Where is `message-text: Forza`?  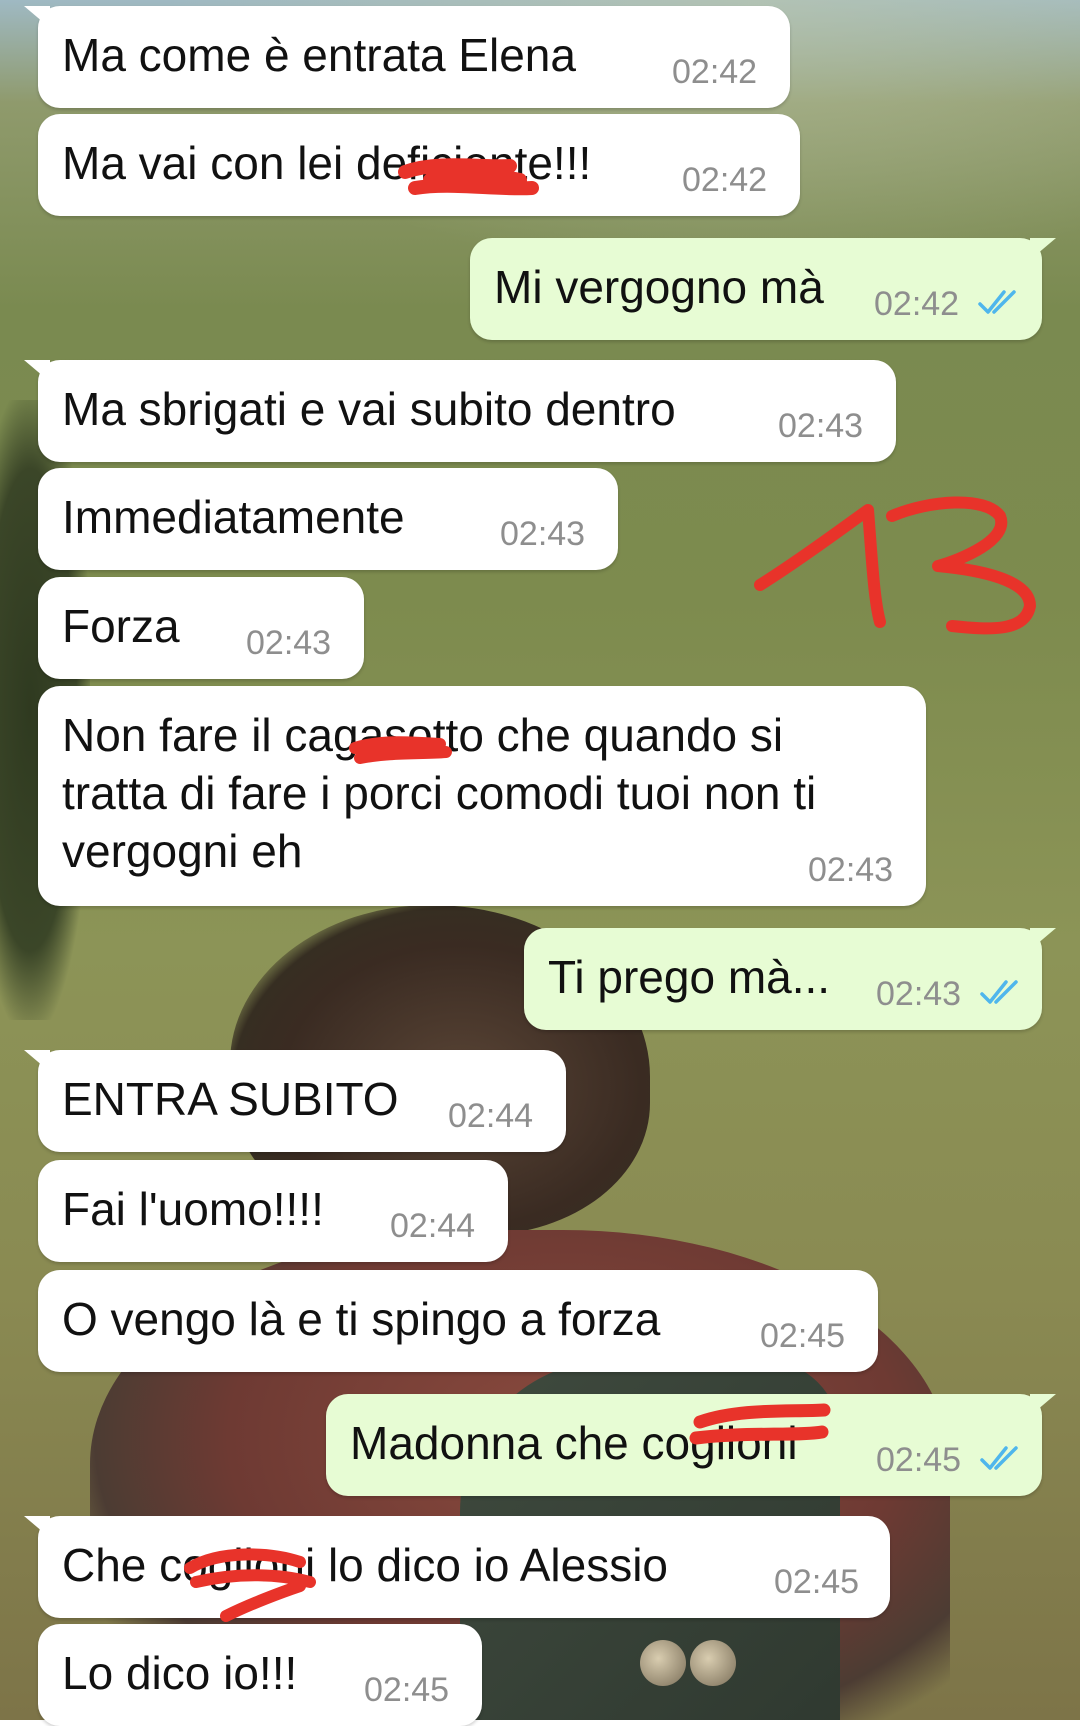 message-text: Forza is located at coordinates (121, 626).